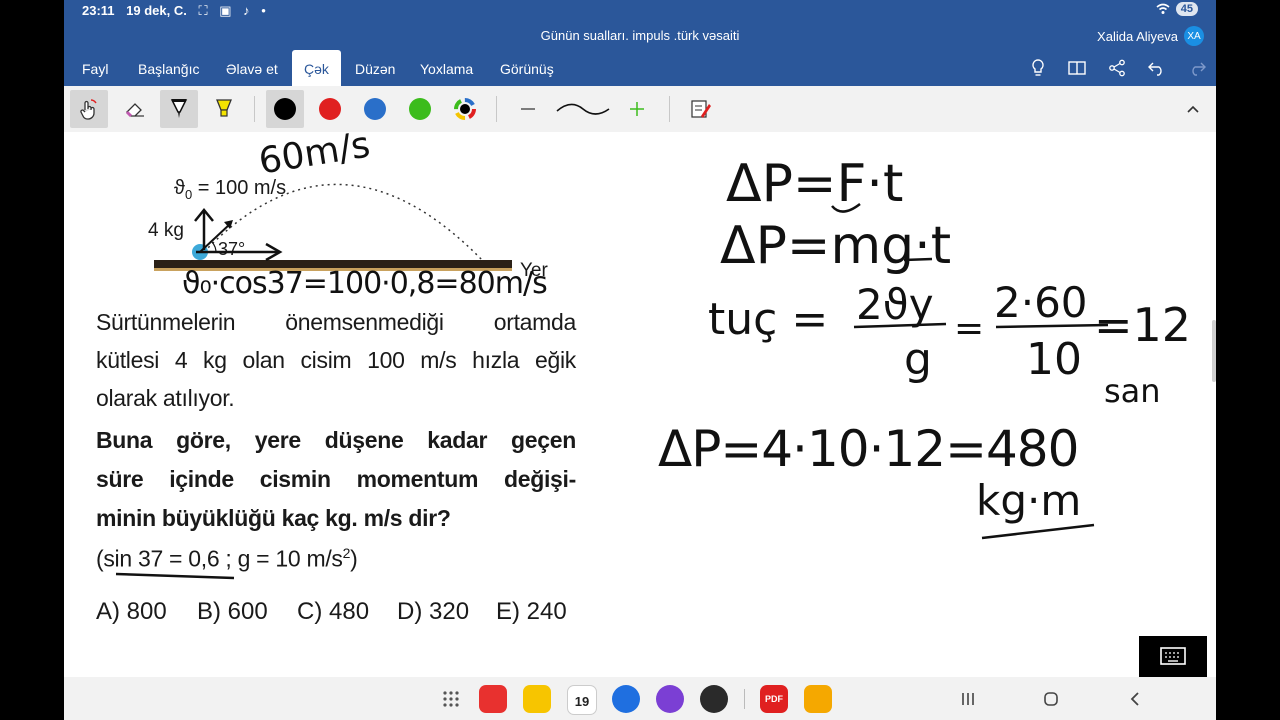 Image resolution: width=1280 pixels, height=720 pixels. I want to click on undo-icon, so click(1157, 68).